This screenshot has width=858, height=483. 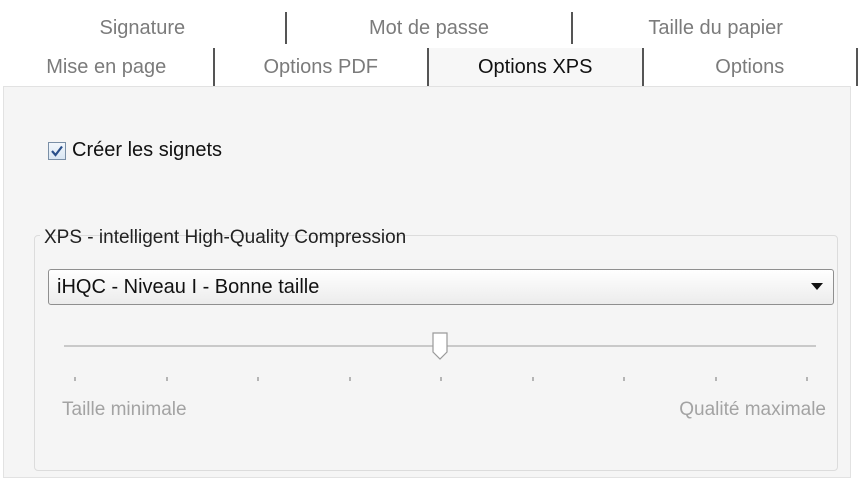 I want to click on tab-page-setup: Mise en page, so click(x=107, y=67).